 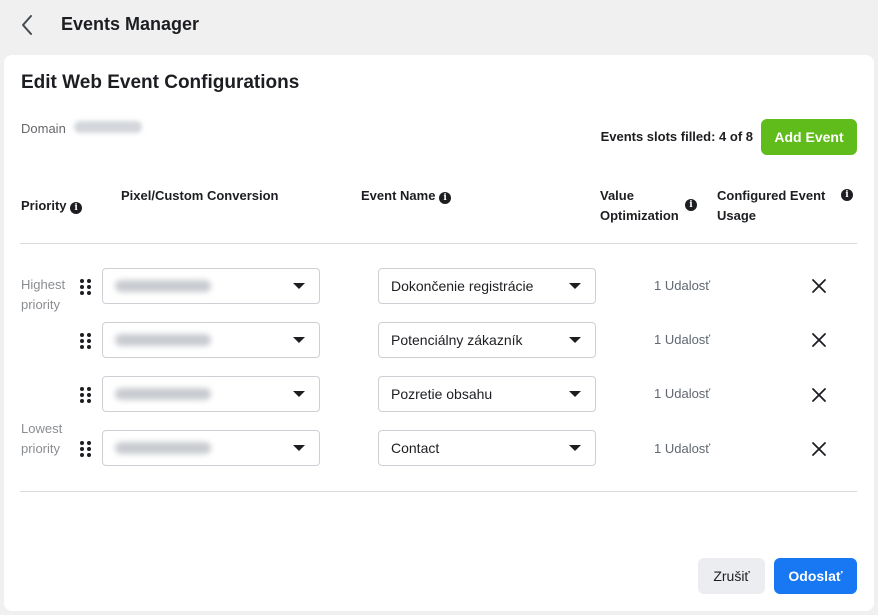 What do you see at coordinates (731, 576) in the screenshot?
I see `cancel-button: Zrušiť` at bounding box center [731, 576].